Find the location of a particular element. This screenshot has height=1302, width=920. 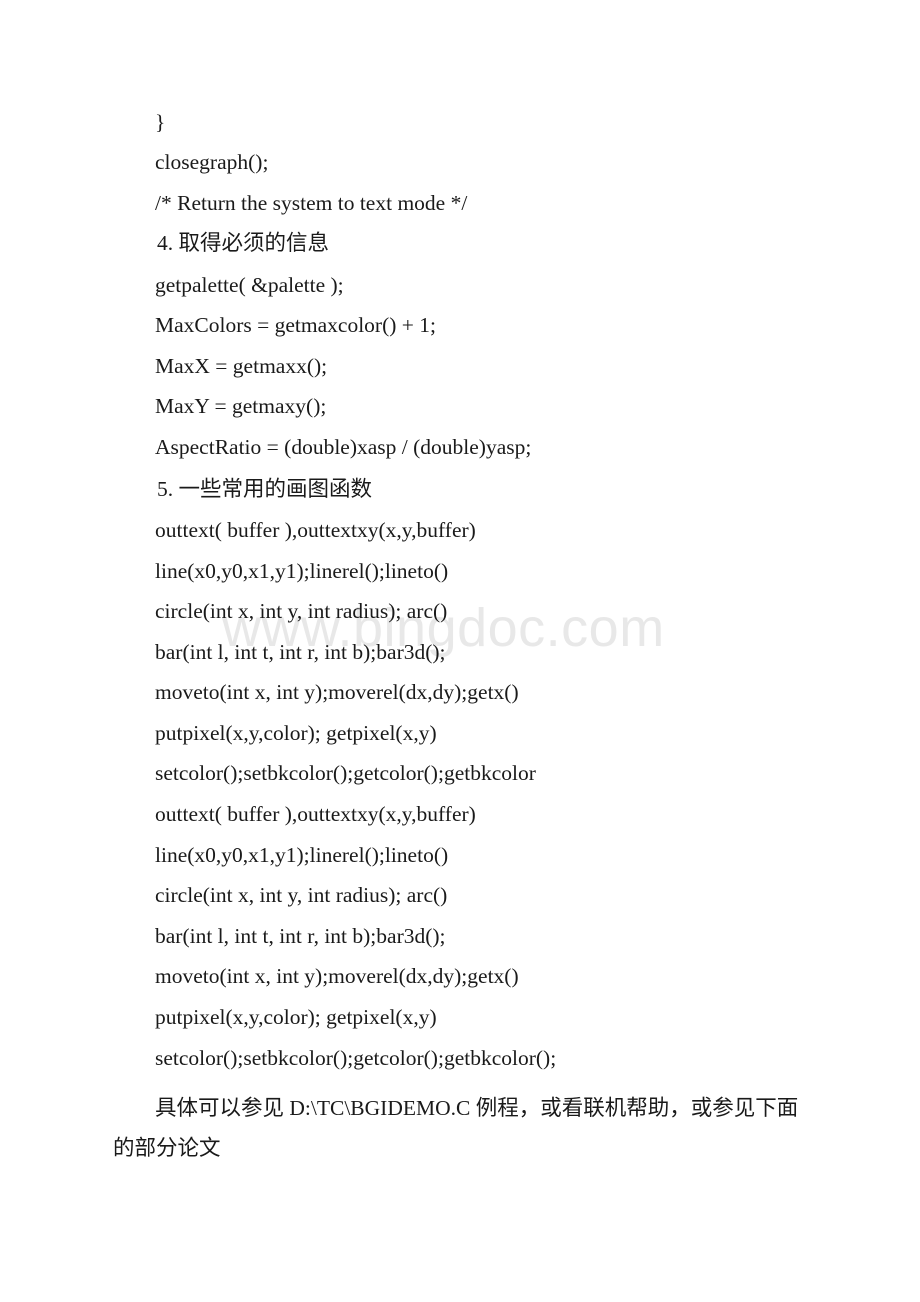

section-heading: 5. 一些常用的画图函数 is located at coordinates (265, 489).